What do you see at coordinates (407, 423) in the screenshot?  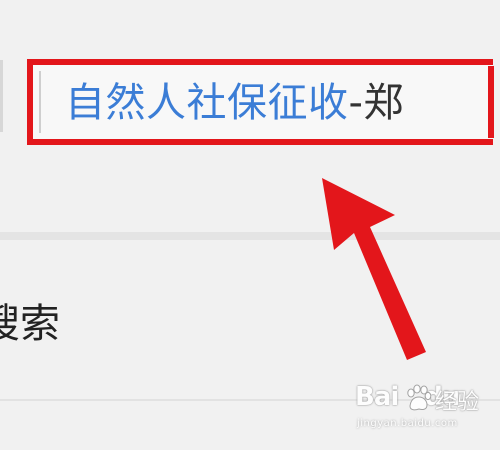 I see `watermark-url: jingyan.baidu.com` at bounding box center [407, 423].